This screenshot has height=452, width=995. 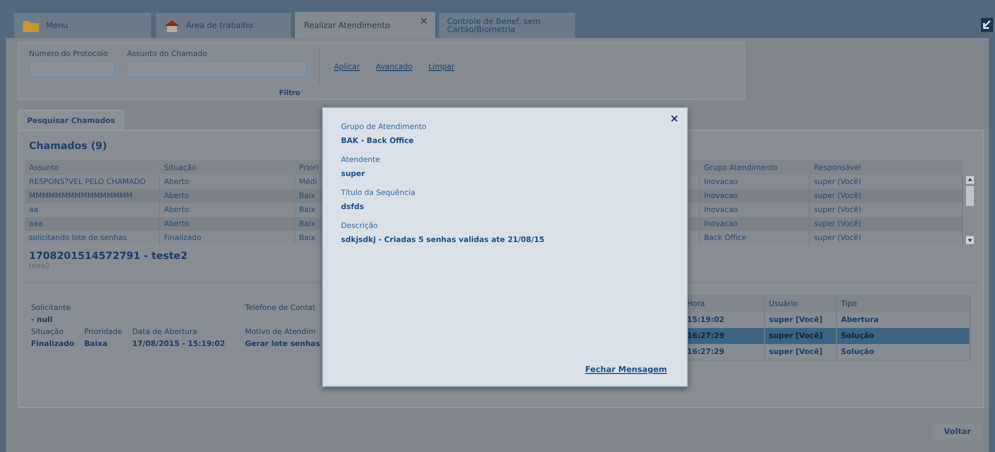 I want to click on detail-title: 1708201514572791 - teste2, so click(x=108, y=256).